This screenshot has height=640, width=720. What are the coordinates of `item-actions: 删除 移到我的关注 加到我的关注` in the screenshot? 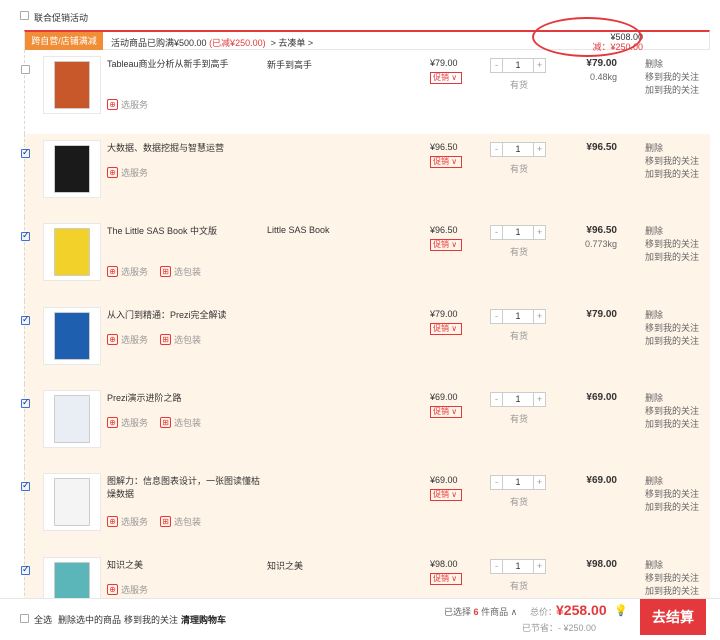 It's located at (672, 161).